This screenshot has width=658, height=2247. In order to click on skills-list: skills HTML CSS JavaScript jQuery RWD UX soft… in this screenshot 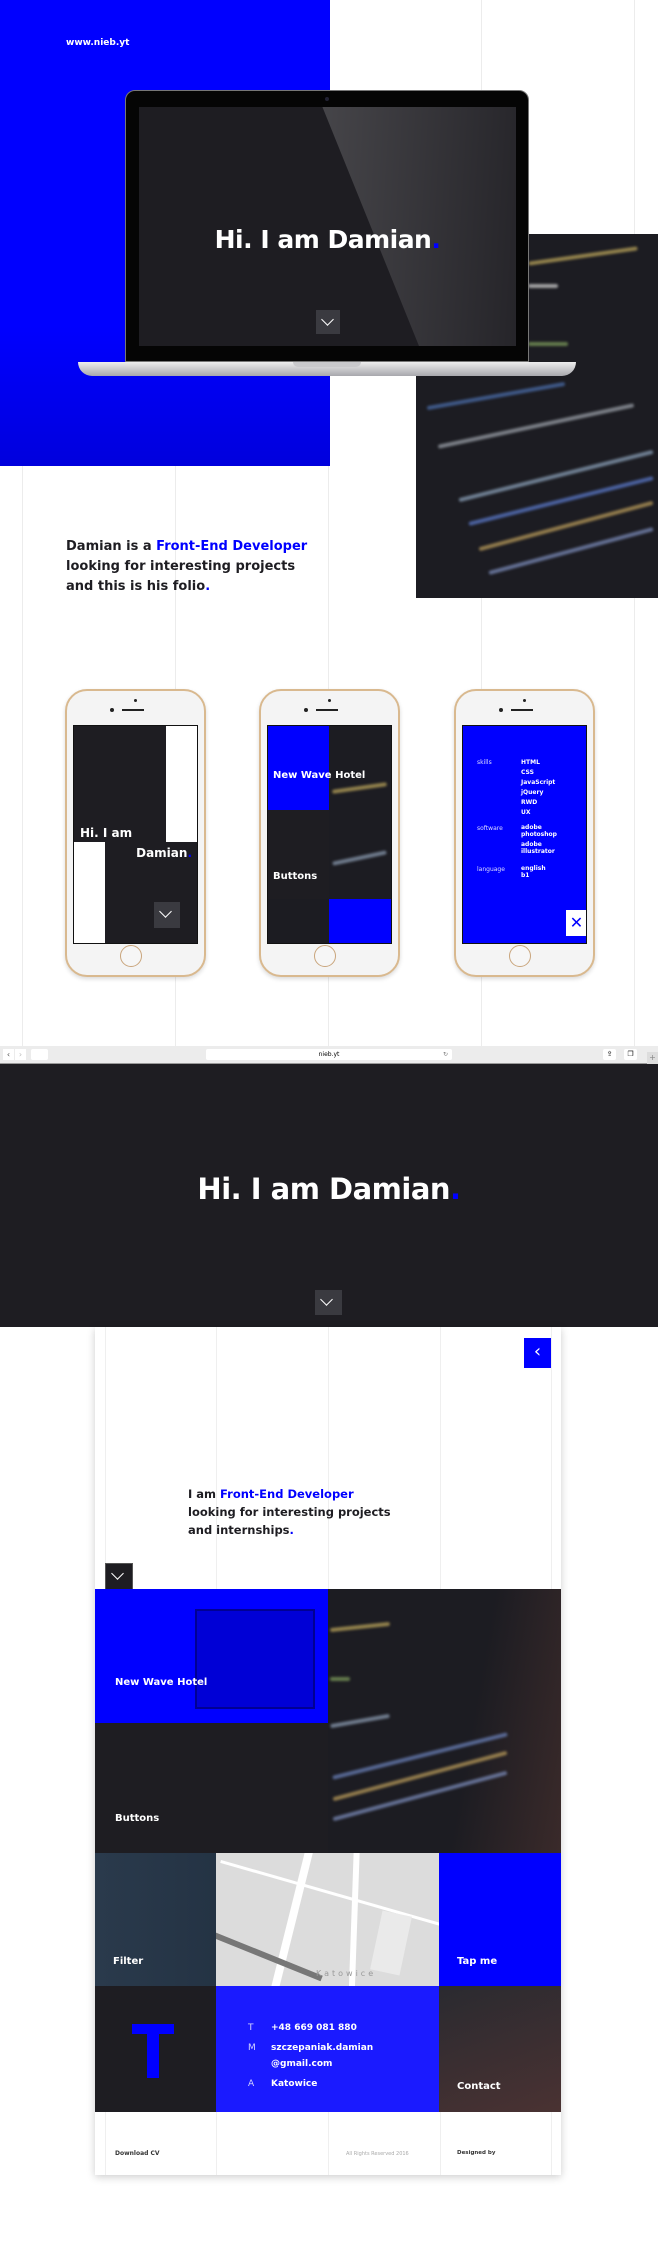, I will do `click(517, 819)`.